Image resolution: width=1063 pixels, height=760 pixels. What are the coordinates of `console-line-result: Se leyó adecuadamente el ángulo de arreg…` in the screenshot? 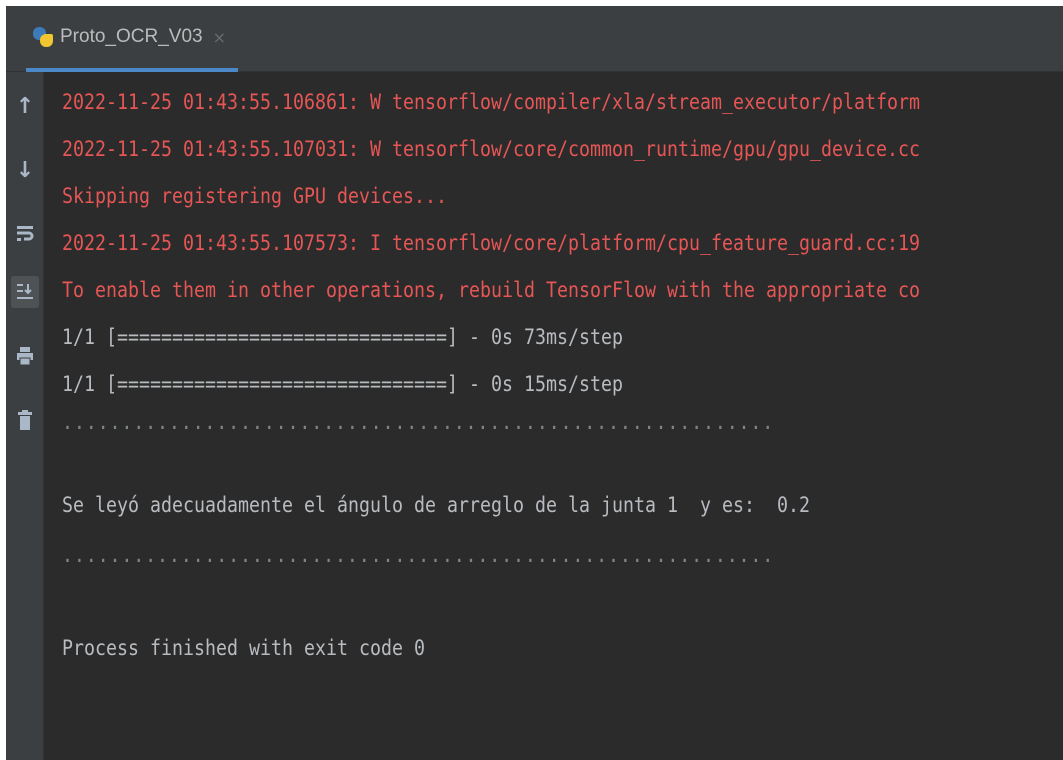 It's located at (436, 505).